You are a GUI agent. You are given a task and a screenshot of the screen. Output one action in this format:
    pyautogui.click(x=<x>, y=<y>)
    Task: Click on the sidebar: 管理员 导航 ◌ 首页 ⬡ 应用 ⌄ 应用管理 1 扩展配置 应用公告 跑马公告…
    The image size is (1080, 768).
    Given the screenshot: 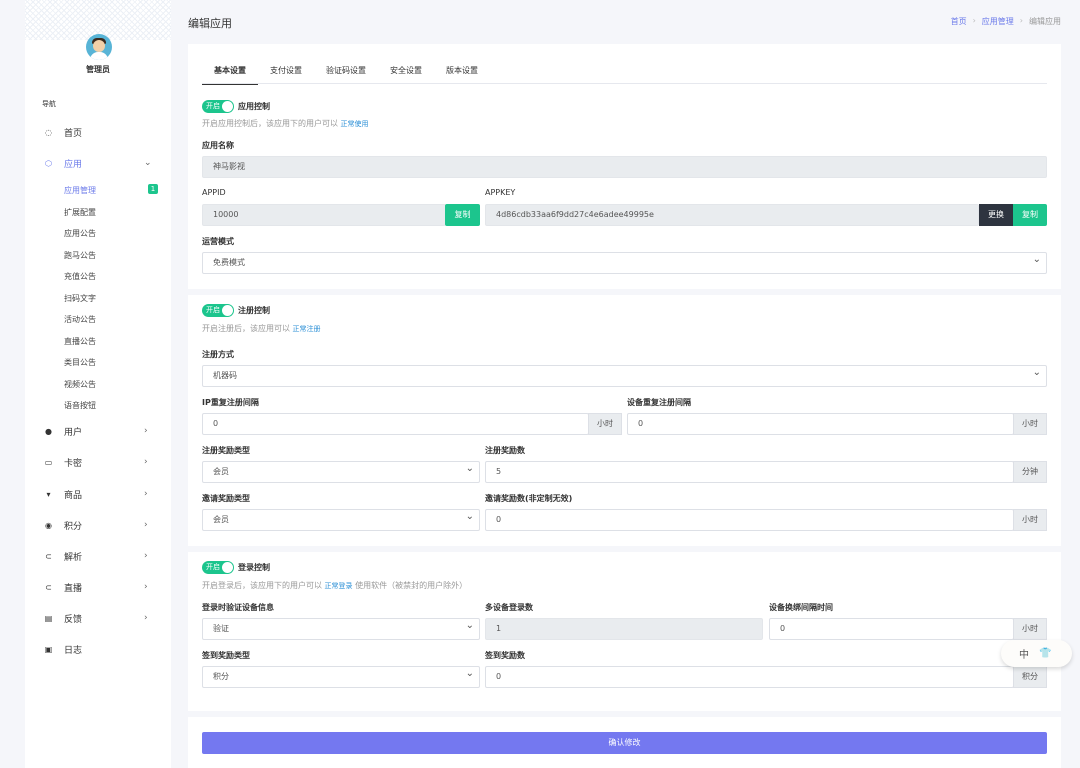 What is the action you would take?
    pyautogui.click(x=98, y=384)
    